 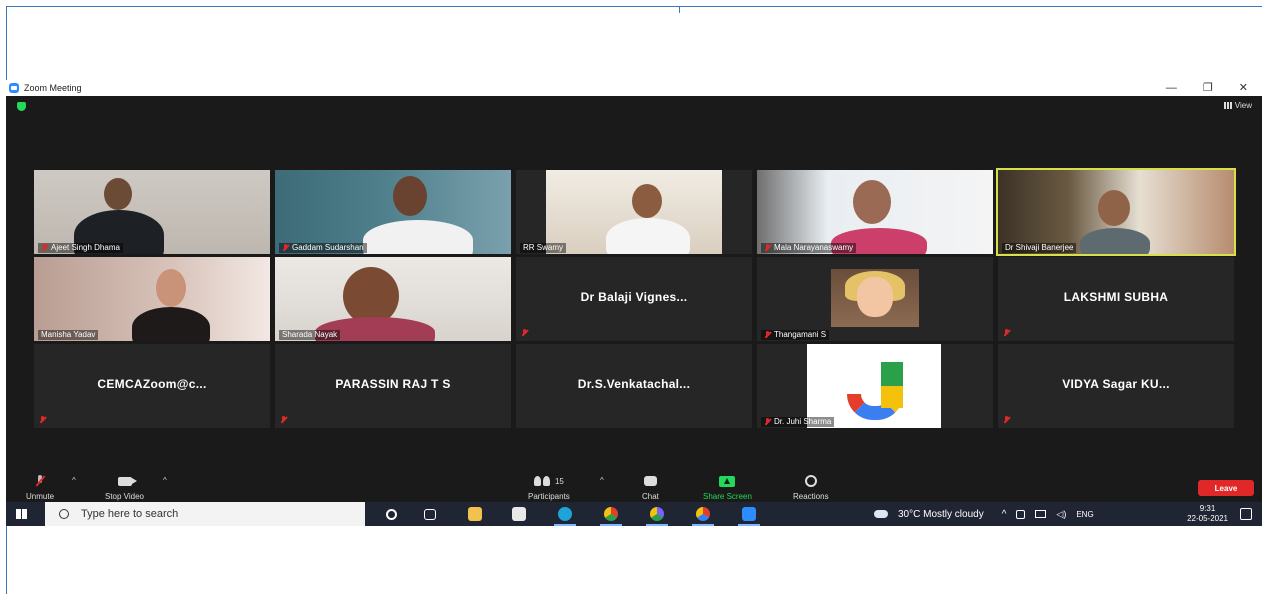 I want to click on frame-divider, so click(x=679, y=10).